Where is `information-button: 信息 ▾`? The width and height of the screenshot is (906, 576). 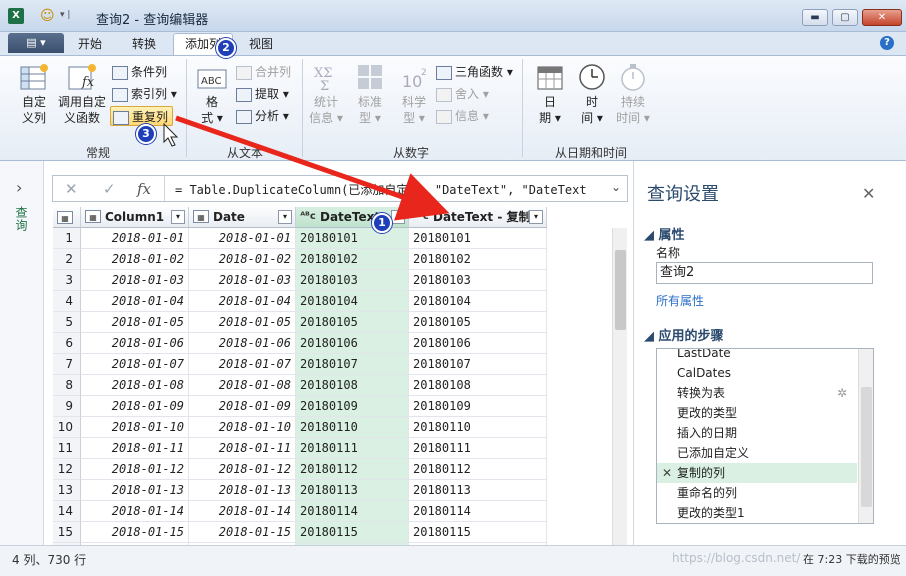
information-button: 信息 ▾ is located at coordinates (462, 116).